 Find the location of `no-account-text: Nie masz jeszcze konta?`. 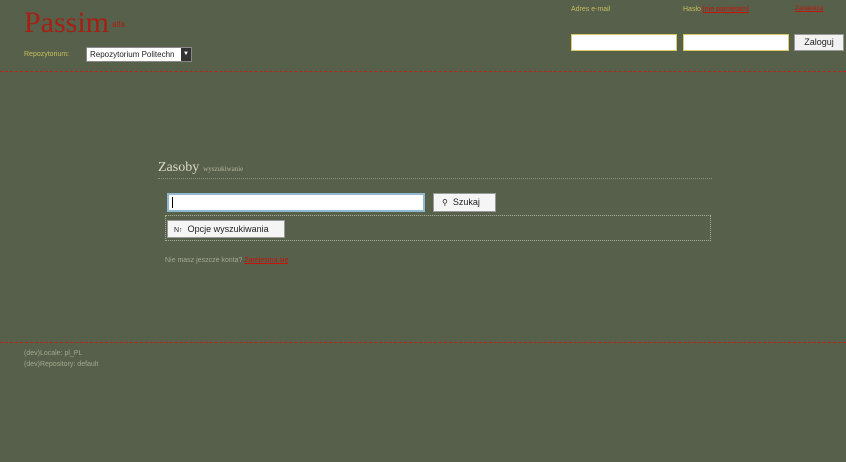

no-account-text: Nie masz jeszcze konta? is located at coordinates (204, 260).